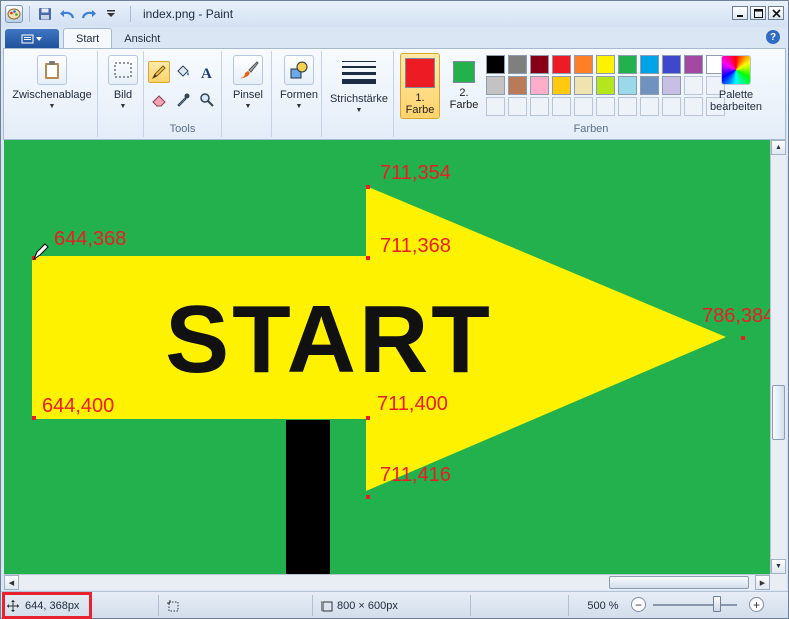 The image size is (789, 619). I want to click on color1-button: 1. Farbe, so click(420, 86).